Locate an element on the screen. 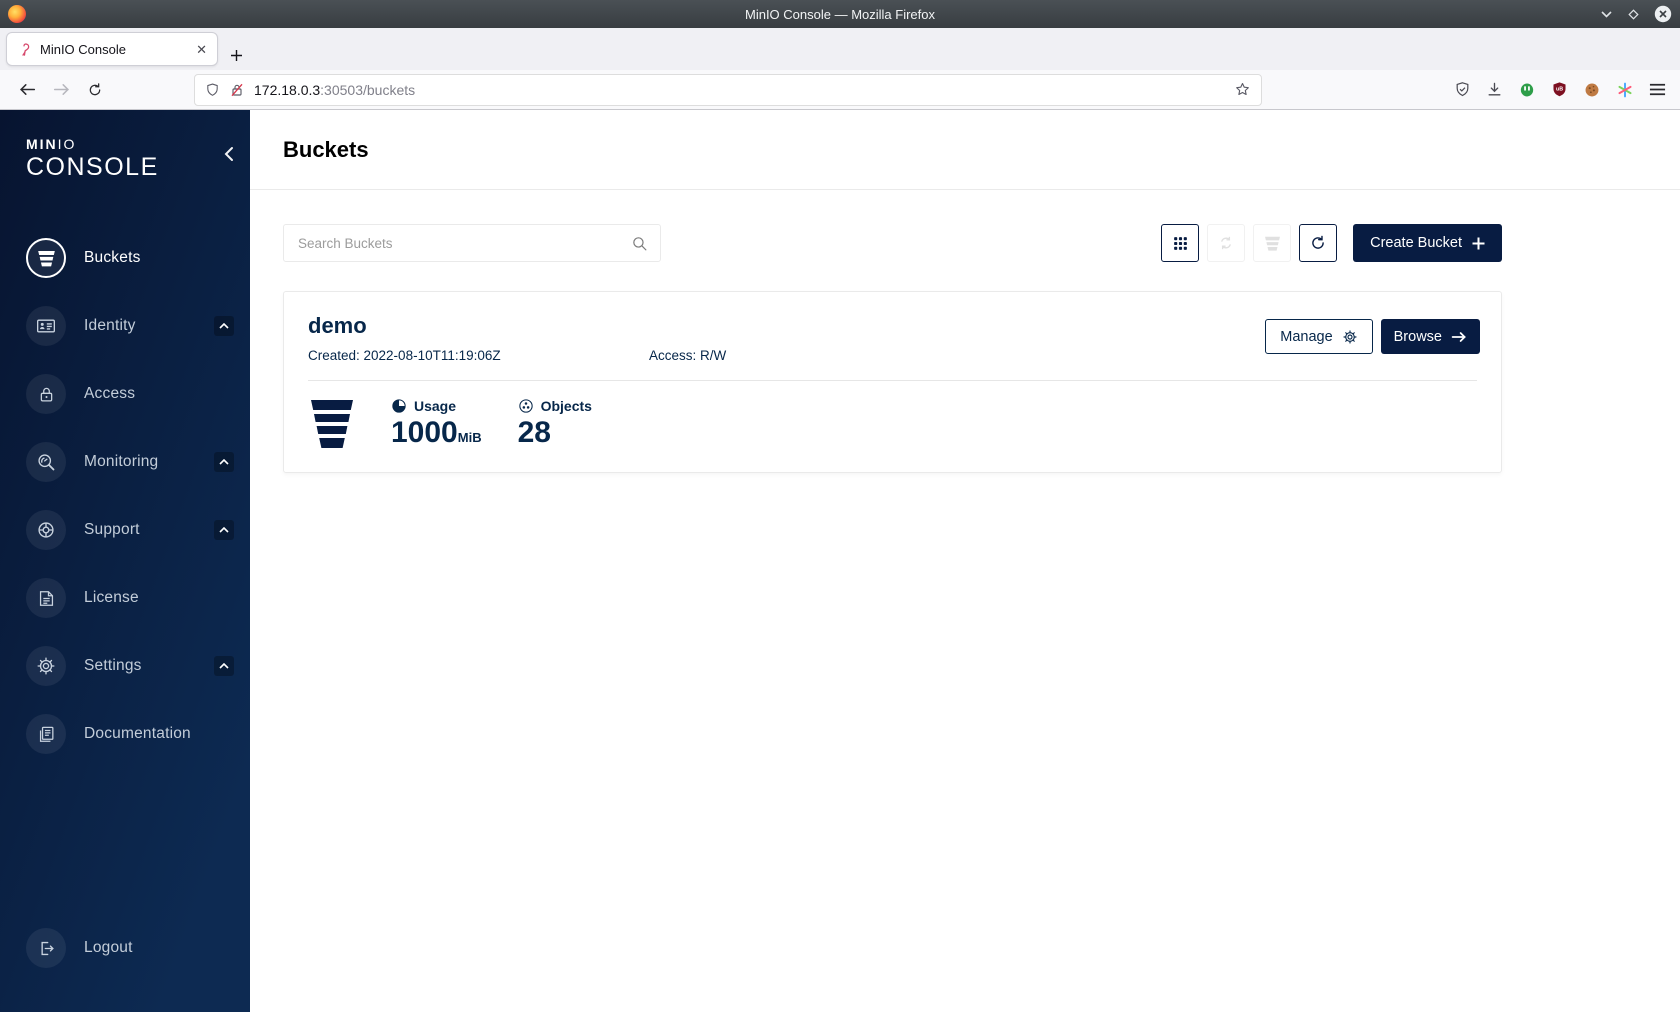 The width and height of the screenshot is (1680, 1012). buckets-toolbar: Create Bucket is located at coordinates (892, 243).